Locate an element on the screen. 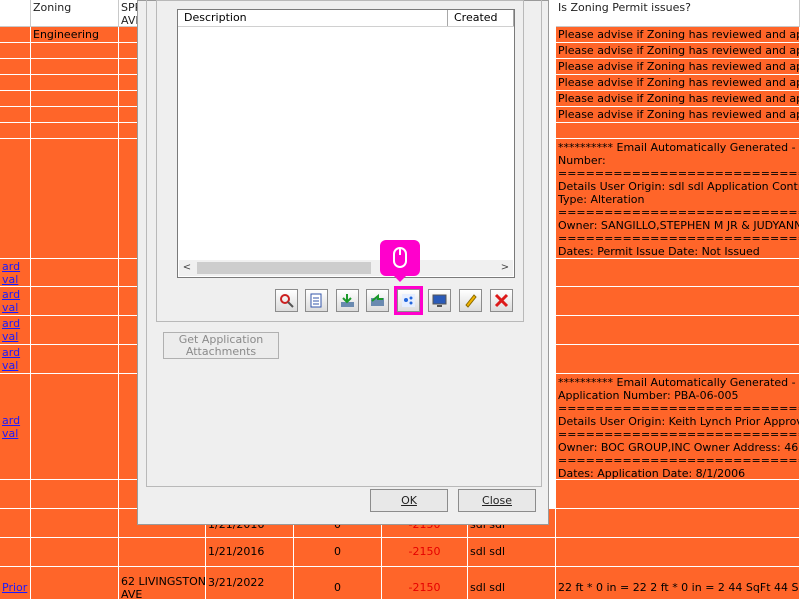  header-issues: Is Zoning Permit issues? is located at coordinates (678, 13).